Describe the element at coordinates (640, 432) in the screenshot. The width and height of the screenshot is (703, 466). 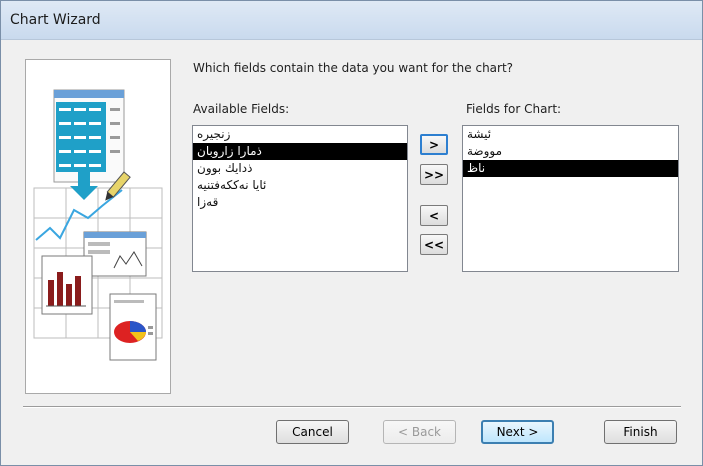
I see `finish-button: Finish` at that location.